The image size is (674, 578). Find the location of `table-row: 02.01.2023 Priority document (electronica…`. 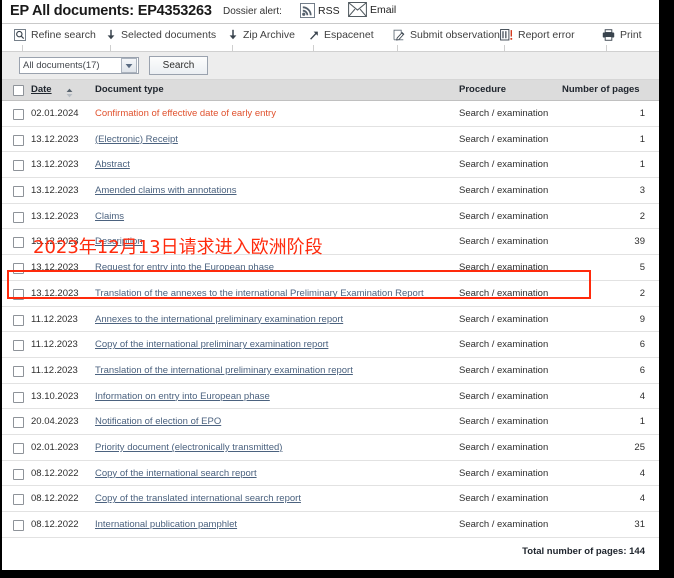

table-row: 02.01.2023 Priority document (electronica… is located at coordinates (330, 447).